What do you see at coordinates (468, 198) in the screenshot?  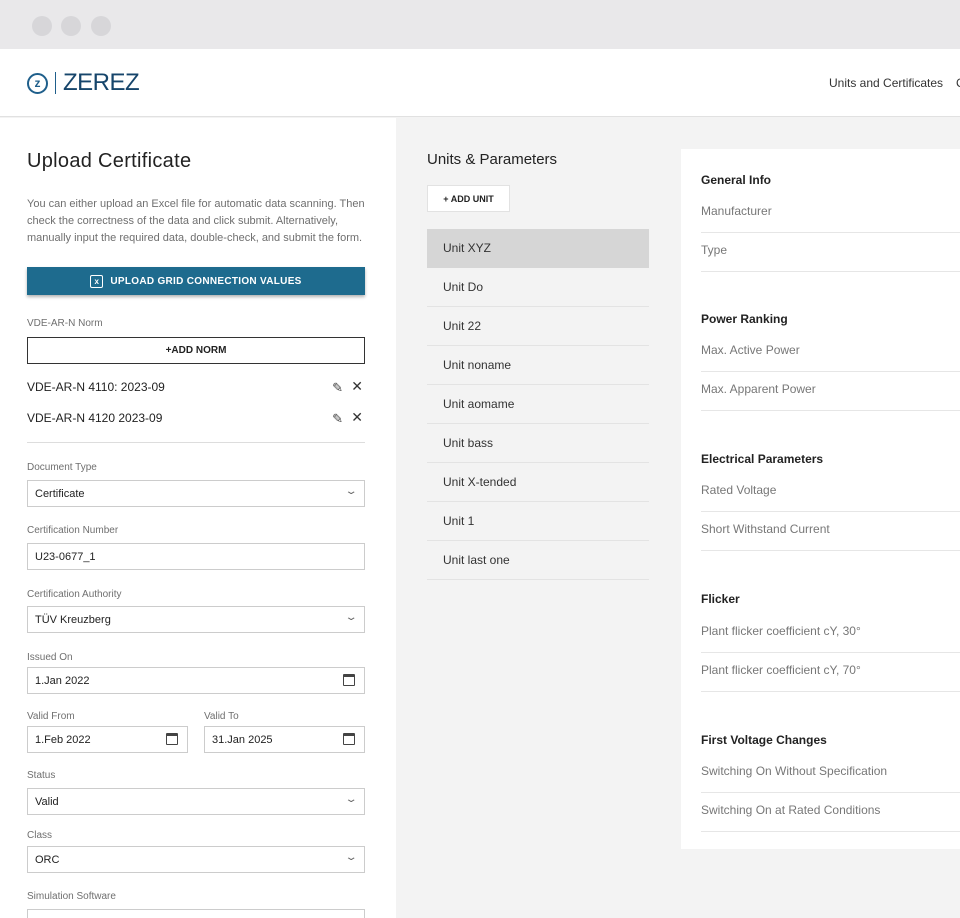 I see `add-unit-button: + ADD UNIT` at bounding box center [468, 198].